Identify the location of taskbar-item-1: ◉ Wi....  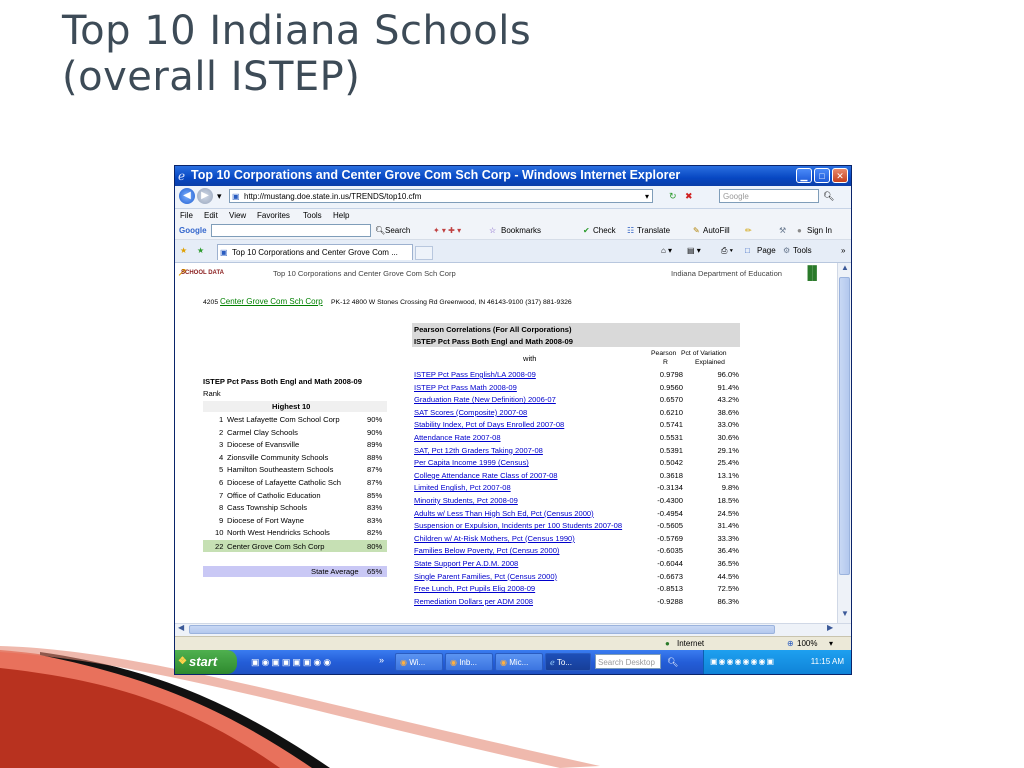
(419, 662).